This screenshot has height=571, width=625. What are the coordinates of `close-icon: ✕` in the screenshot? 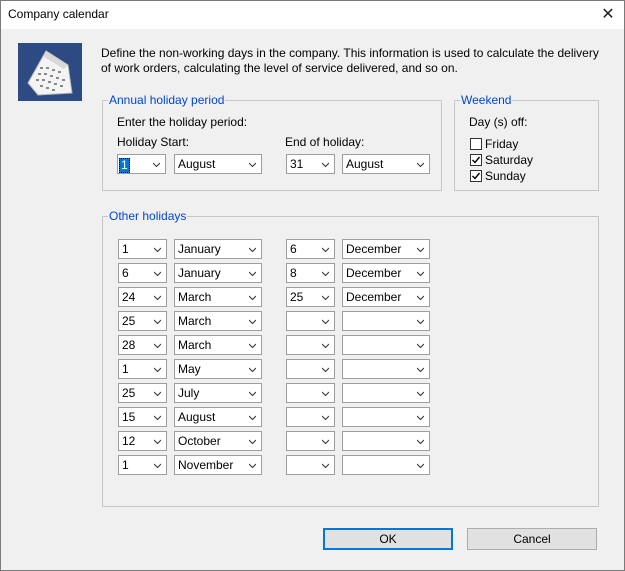 It's located at (608, 15).